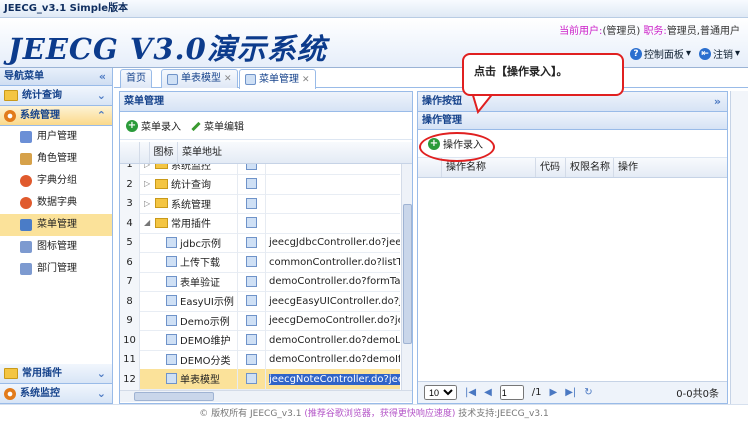 Image resolution: width=748 pixels, height=422 pixels. Describe the element at coordinates (333, 359) in the screenshot. I see `row-url: demoController.do?demoIfram` at that location.